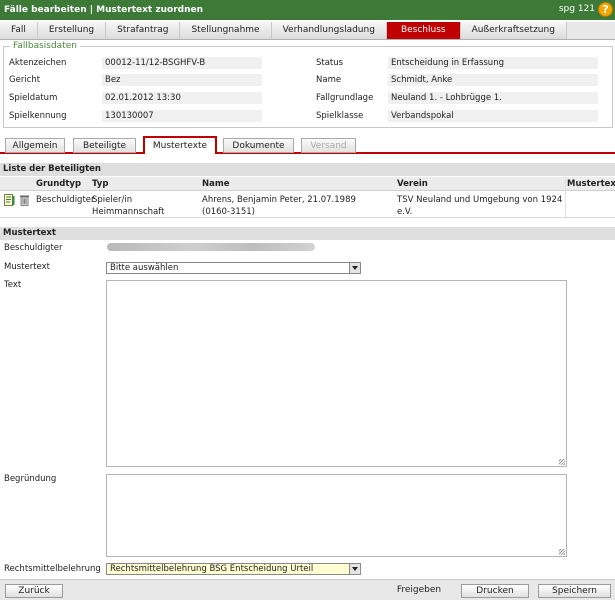 The image size is (615, 600). I want to click on user-label: spg 121, so click(576, 9).